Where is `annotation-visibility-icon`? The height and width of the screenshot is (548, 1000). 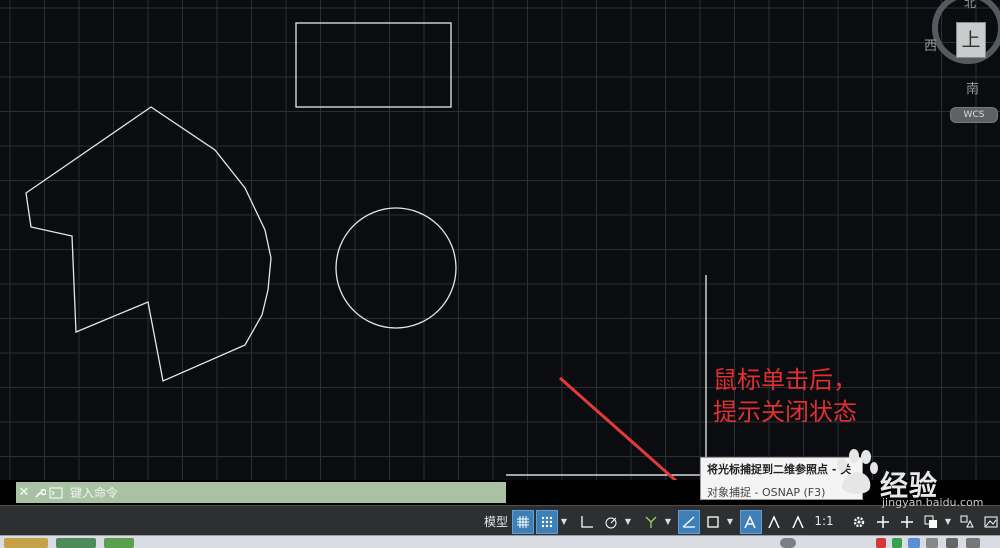 annotation-visibility-icon is located at coordinates (751, 522).